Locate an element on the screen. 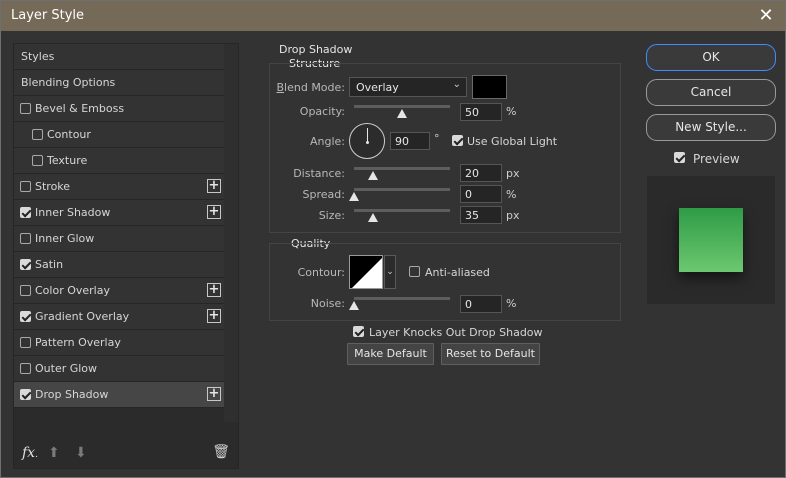 This screenshot has width=786, height=478. styles-list-item: Inner Glow is located at coordinates (119, 239).